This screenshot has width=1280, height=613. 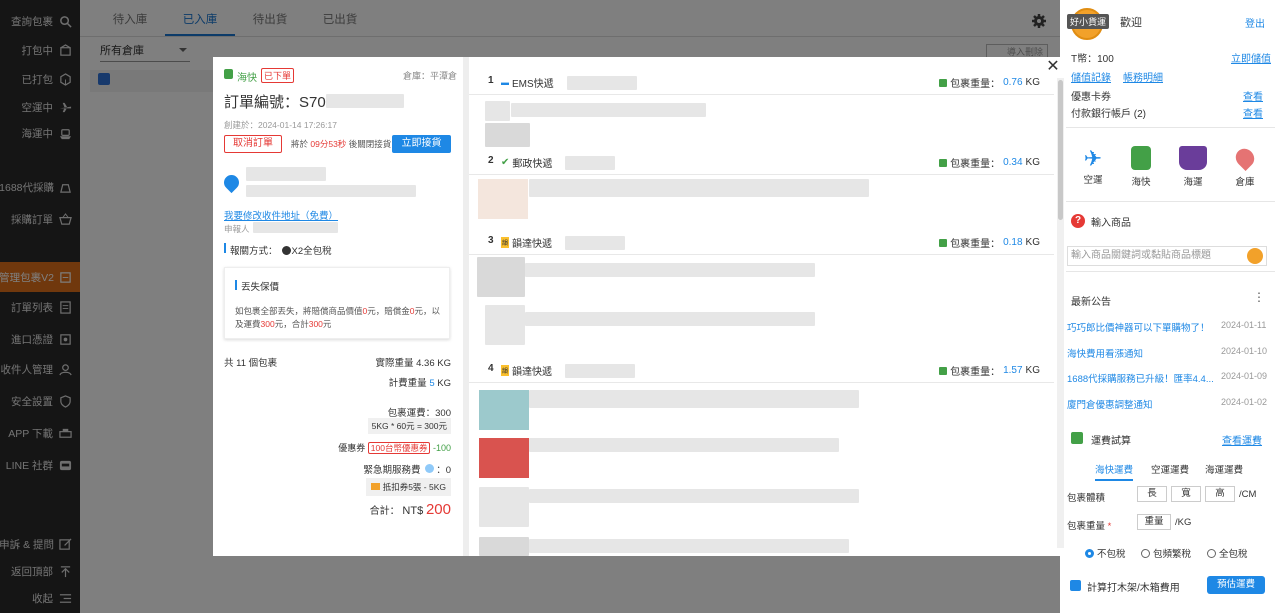 I want to click on charge-weight: 計費重量 5 KG, so click(x=419, y=383).